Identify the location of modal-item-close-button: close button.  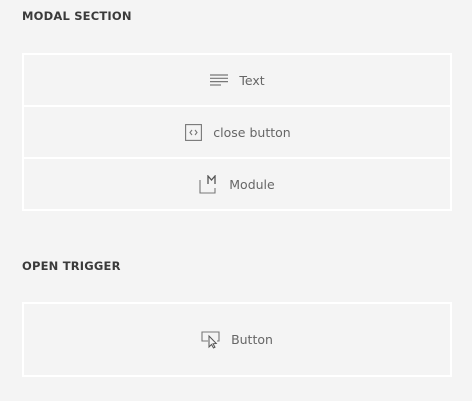
(237, 132).